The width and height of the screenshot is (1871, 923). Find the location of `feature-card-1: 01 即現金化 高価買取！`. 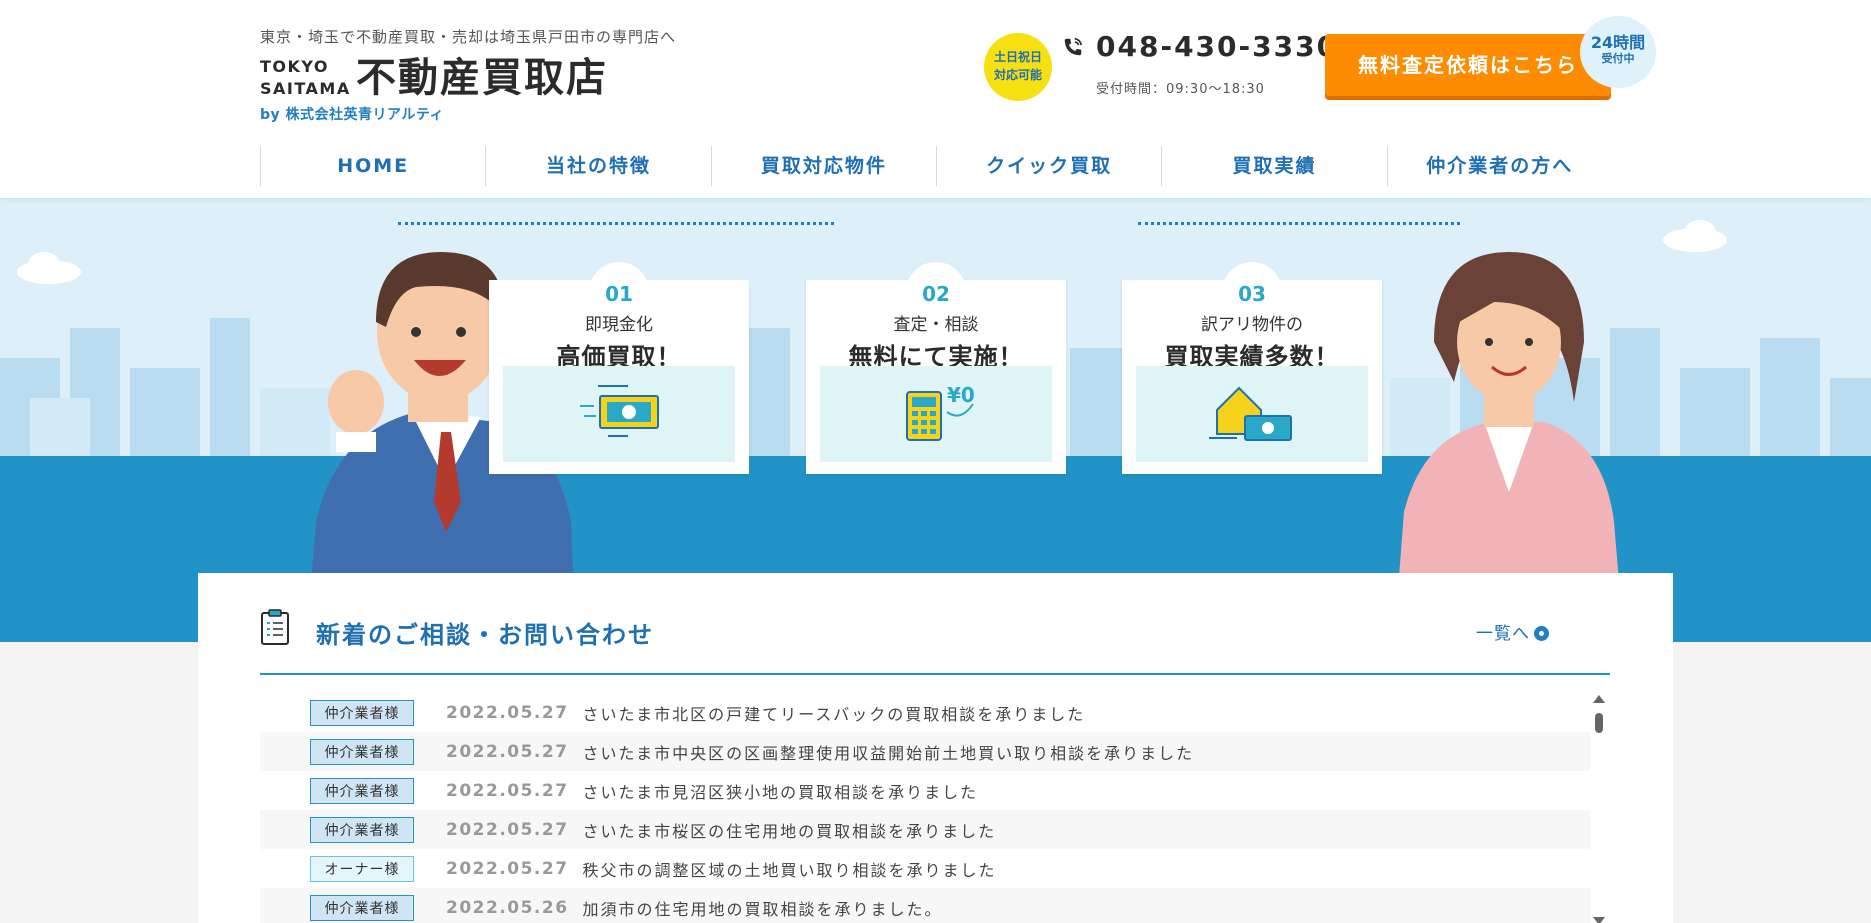

feature-card-1: 01 即現金化 高価買取！ is located at coordinates (619, 368).